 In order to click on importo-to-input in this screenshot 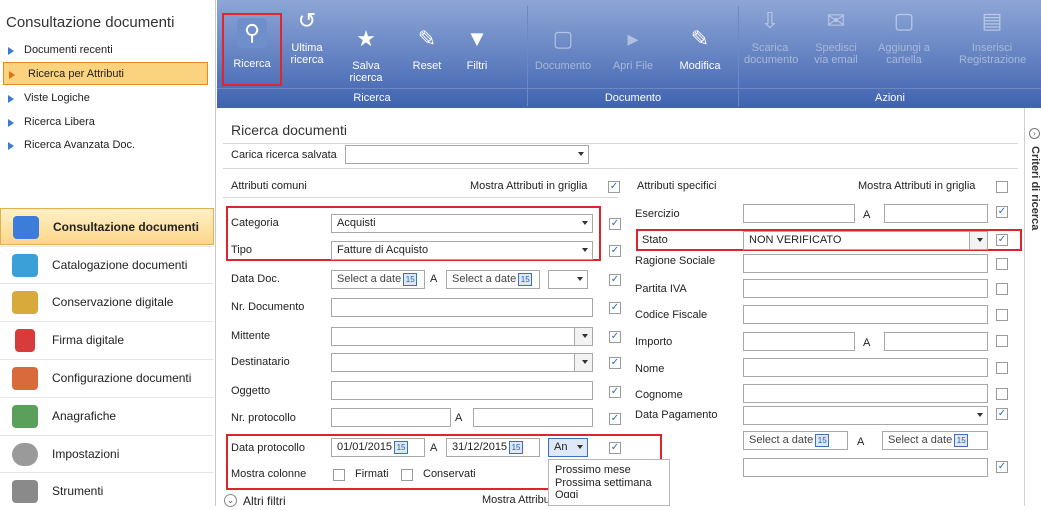, I will do `click(936, 341)`.